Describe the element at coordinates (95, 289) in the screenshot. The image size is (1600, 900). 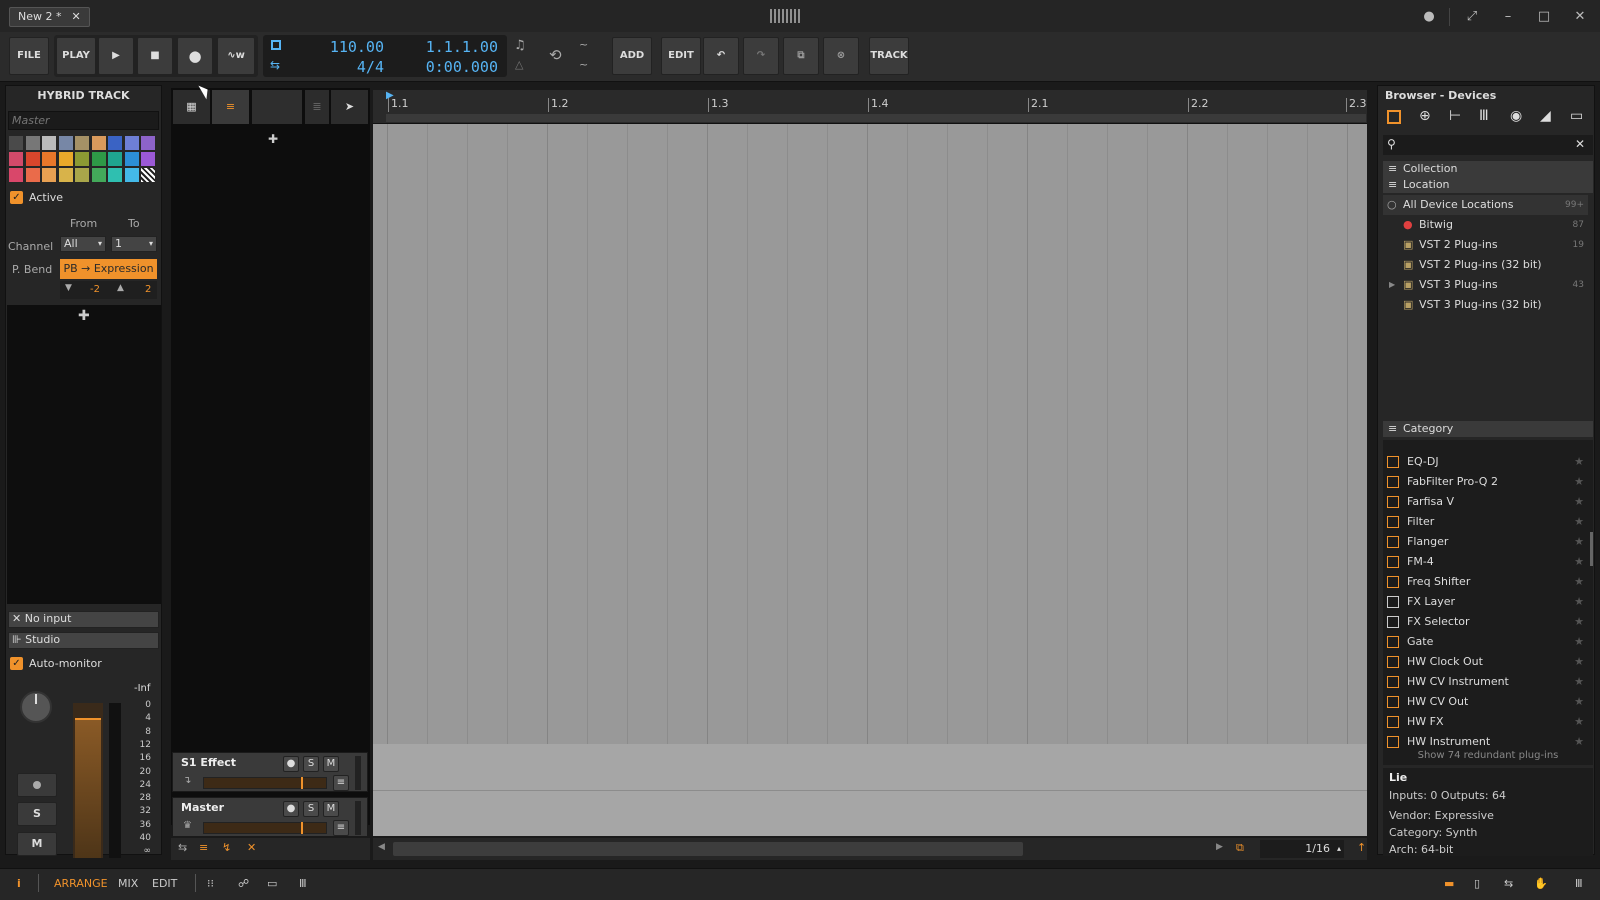
I see `pb-down-value: -2` at that location.